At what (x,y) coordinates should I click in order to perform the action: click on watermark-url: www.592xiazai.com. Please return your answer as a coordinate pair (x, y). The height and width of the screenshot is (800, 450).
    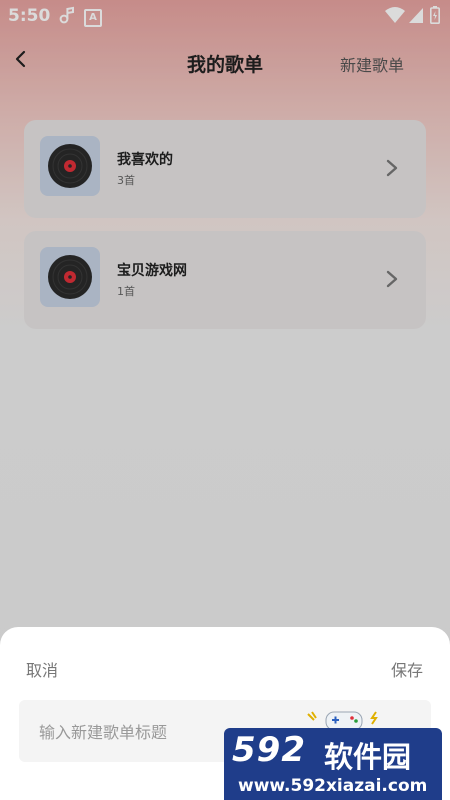
    Looking at the image, I should click on (333, 786).